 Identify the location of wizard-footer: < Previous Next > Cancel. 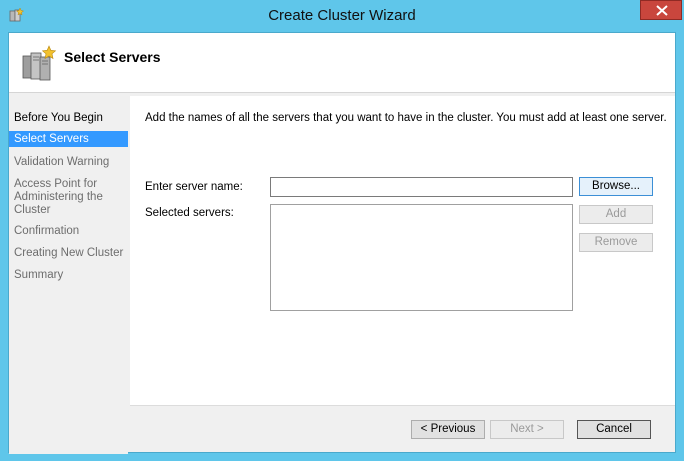
(402, 428).